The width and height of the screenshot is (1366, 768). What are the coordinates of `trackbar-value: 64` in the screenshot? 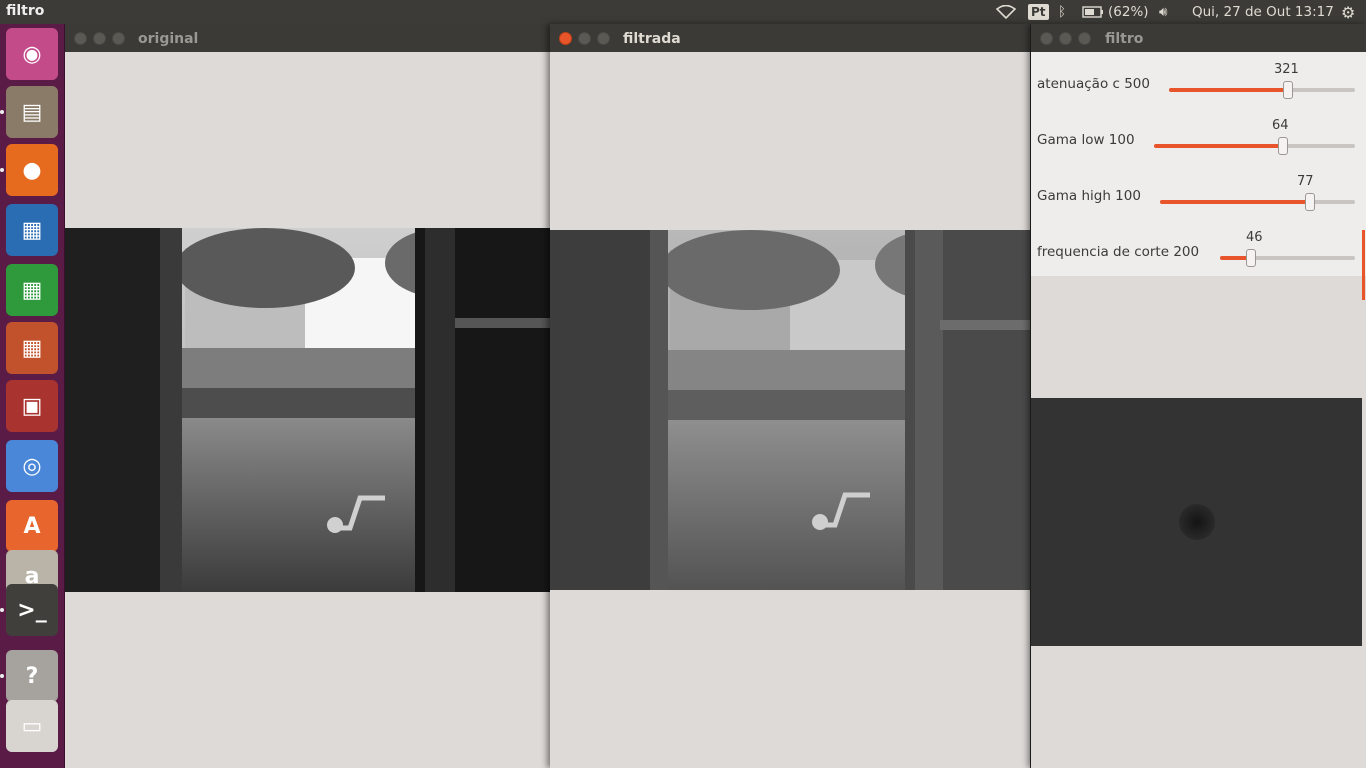 It's located at (1280, 125).